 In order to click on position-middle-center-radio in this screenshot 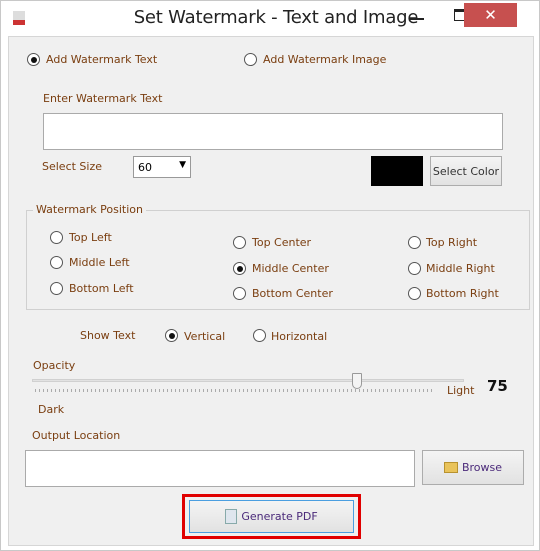, I will do `click(239, 268)`.